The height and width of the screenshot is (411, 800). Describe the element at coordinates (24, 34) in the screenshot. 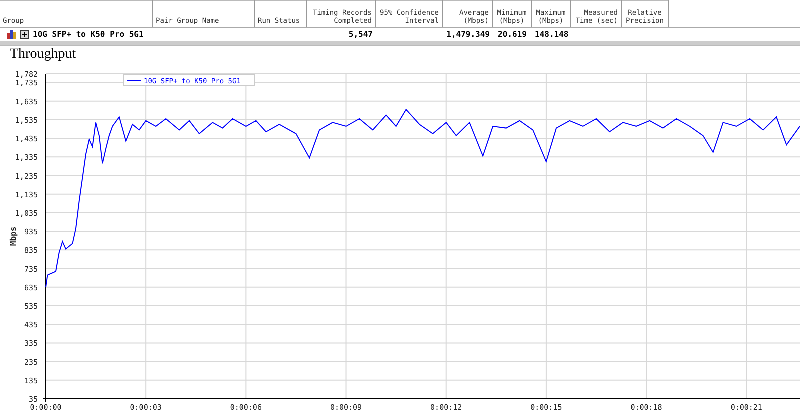

I see `expand-icon` at that location.